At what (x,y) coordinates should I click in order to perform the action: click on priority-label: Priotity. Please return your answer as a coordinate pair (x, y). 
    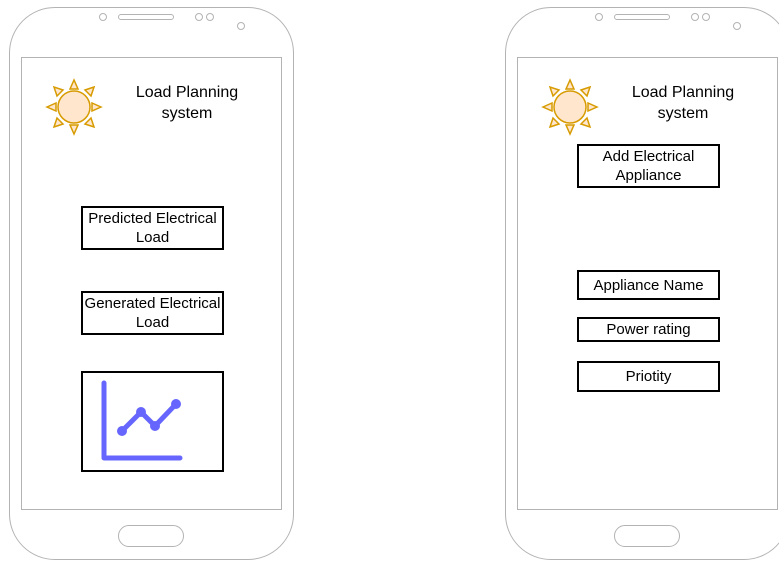
    Looking at the image, I should click on (648, 376).